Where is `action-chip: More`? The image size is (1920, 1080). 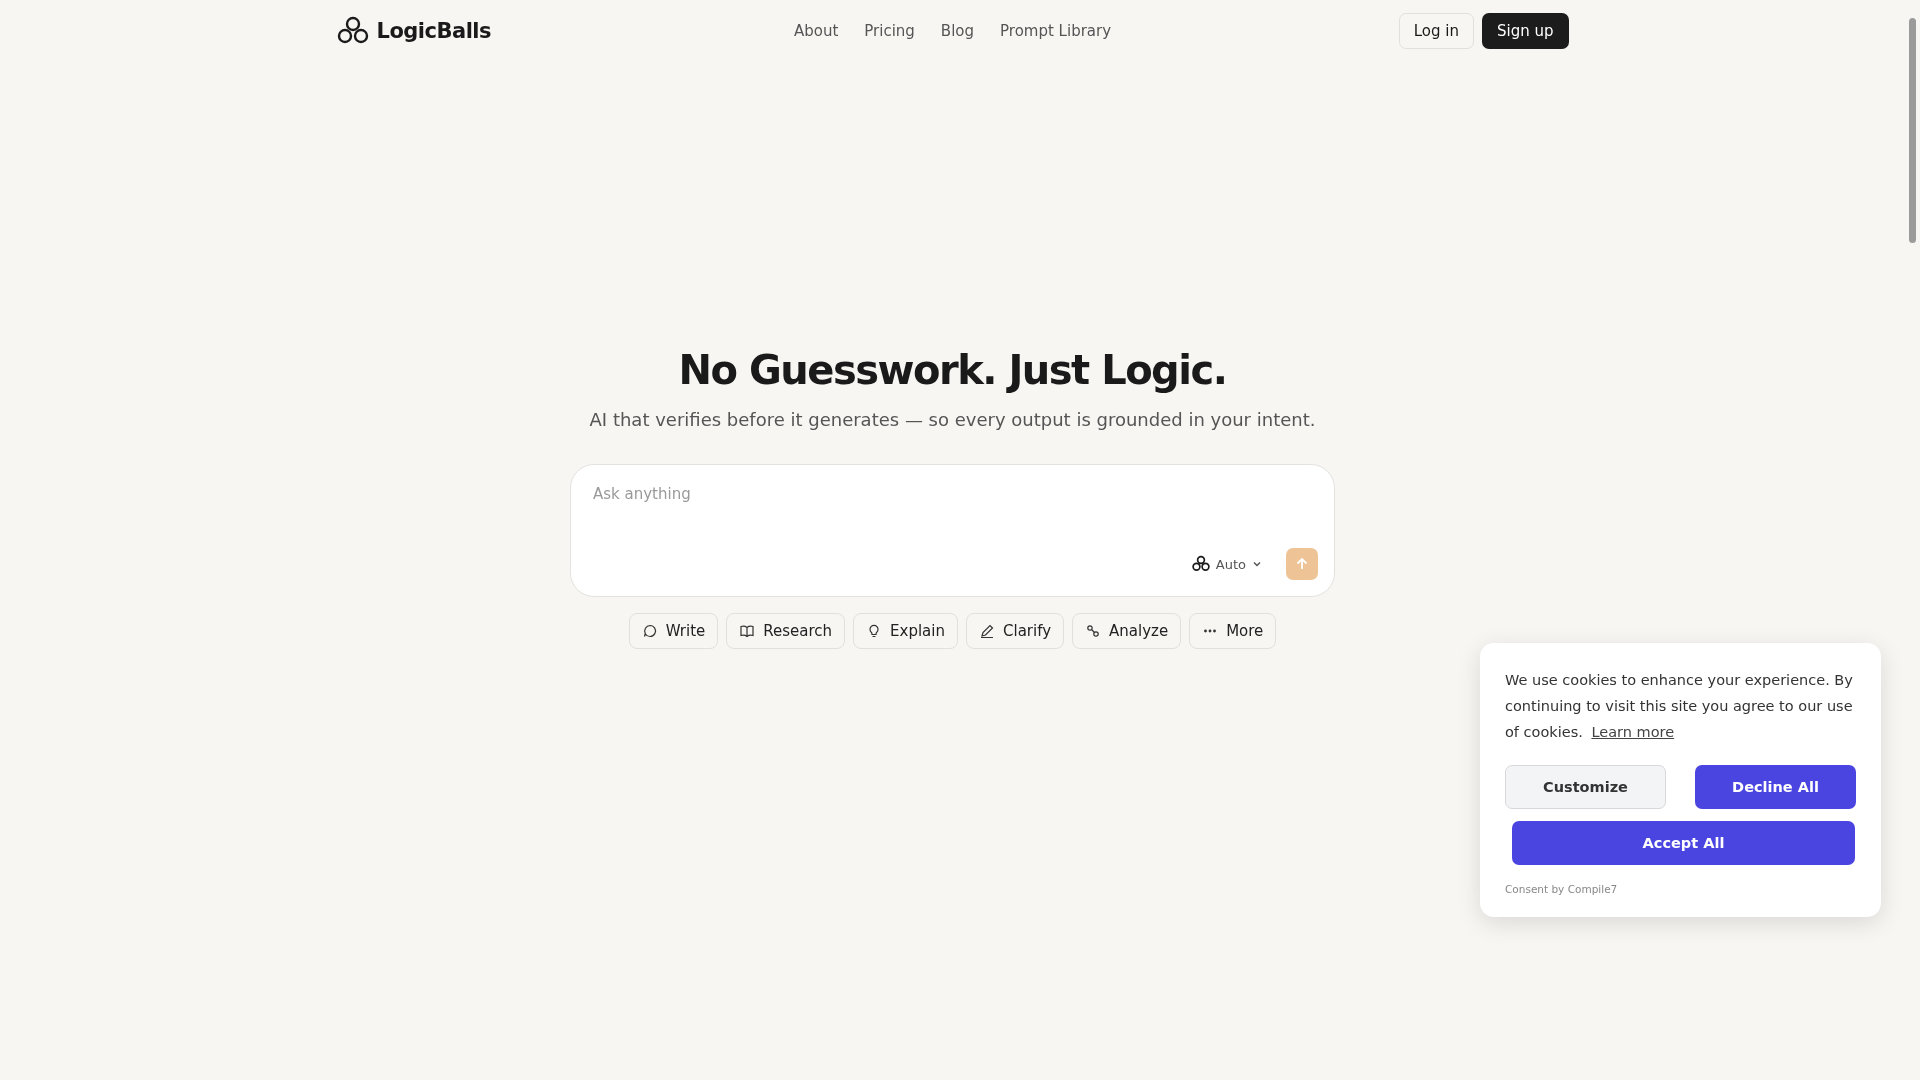
action-chip: More is located at coordinates (1233, 631).